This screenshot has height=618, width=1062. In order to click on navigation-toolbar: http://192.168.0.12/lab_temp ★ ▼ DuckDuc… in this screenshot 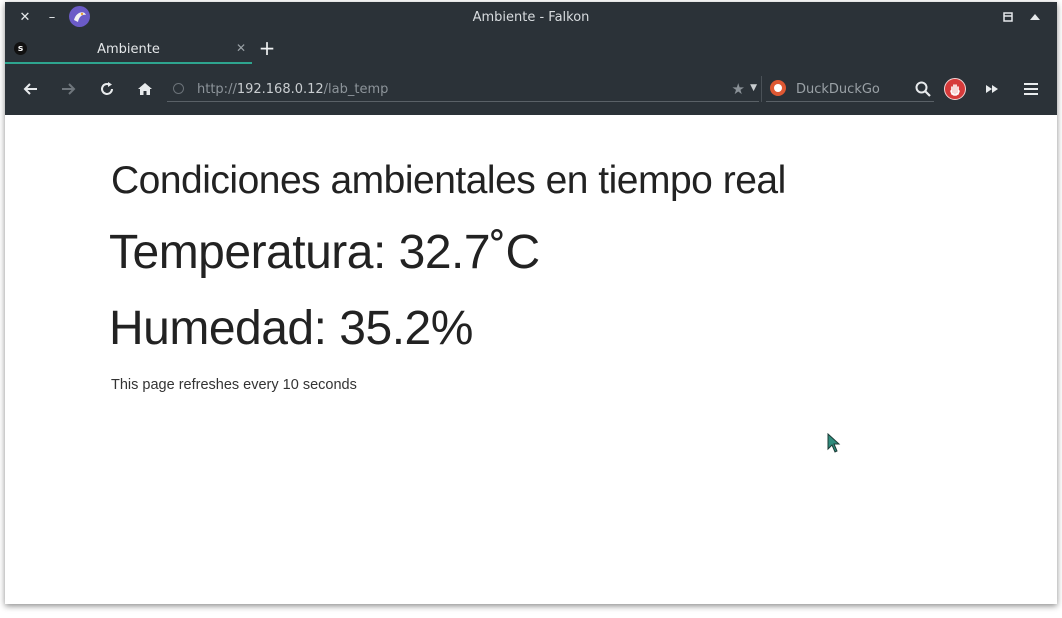, I will do `click(531, 89)`.